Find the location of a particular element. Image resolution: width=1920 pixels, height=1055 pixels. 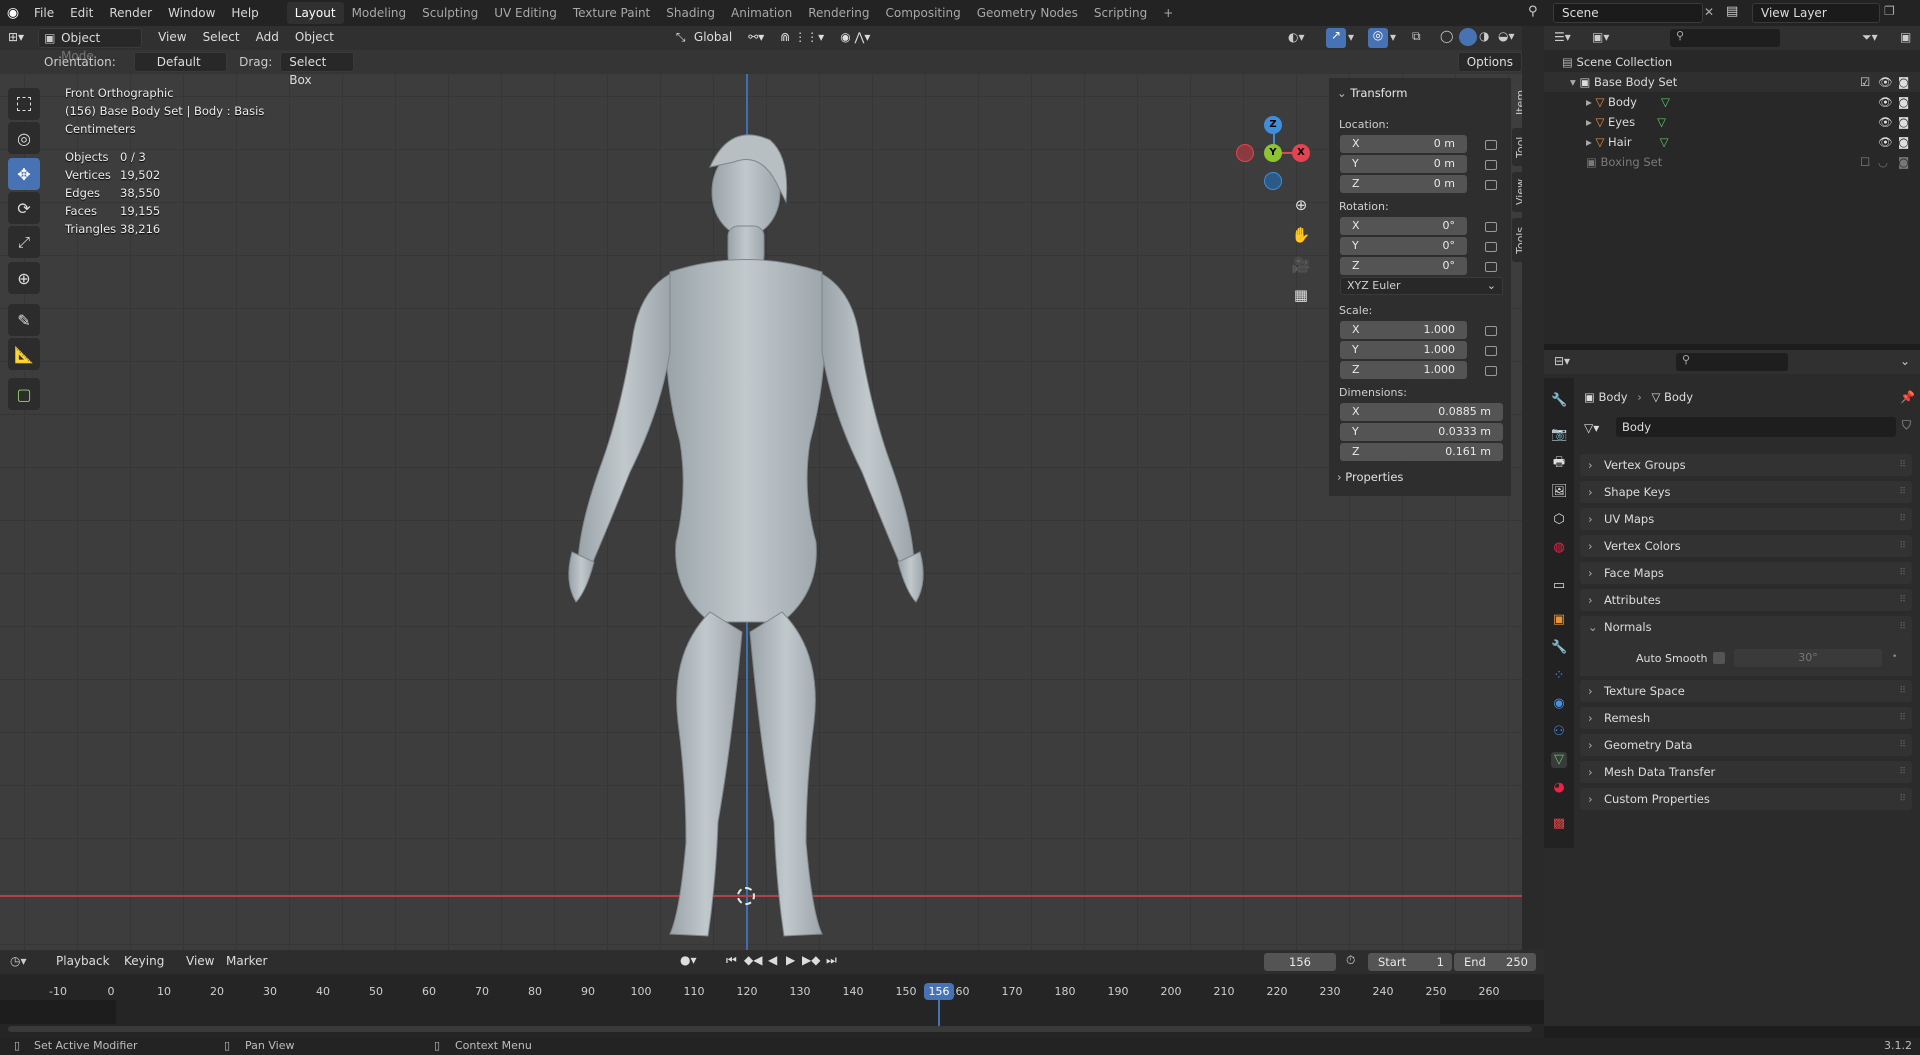

new-layer-icon: ❐ is located at coordinates (1889, 11).